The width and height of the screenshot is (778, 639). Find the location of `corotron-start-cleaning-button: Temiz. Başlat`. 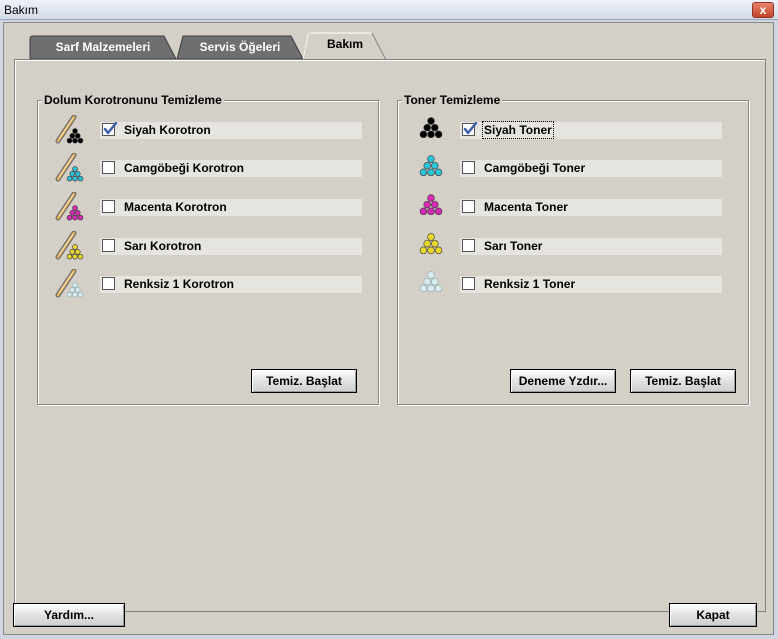

corotron-start-cleaning-button: Temiz. Başlat is located at coordinates (304, 381).